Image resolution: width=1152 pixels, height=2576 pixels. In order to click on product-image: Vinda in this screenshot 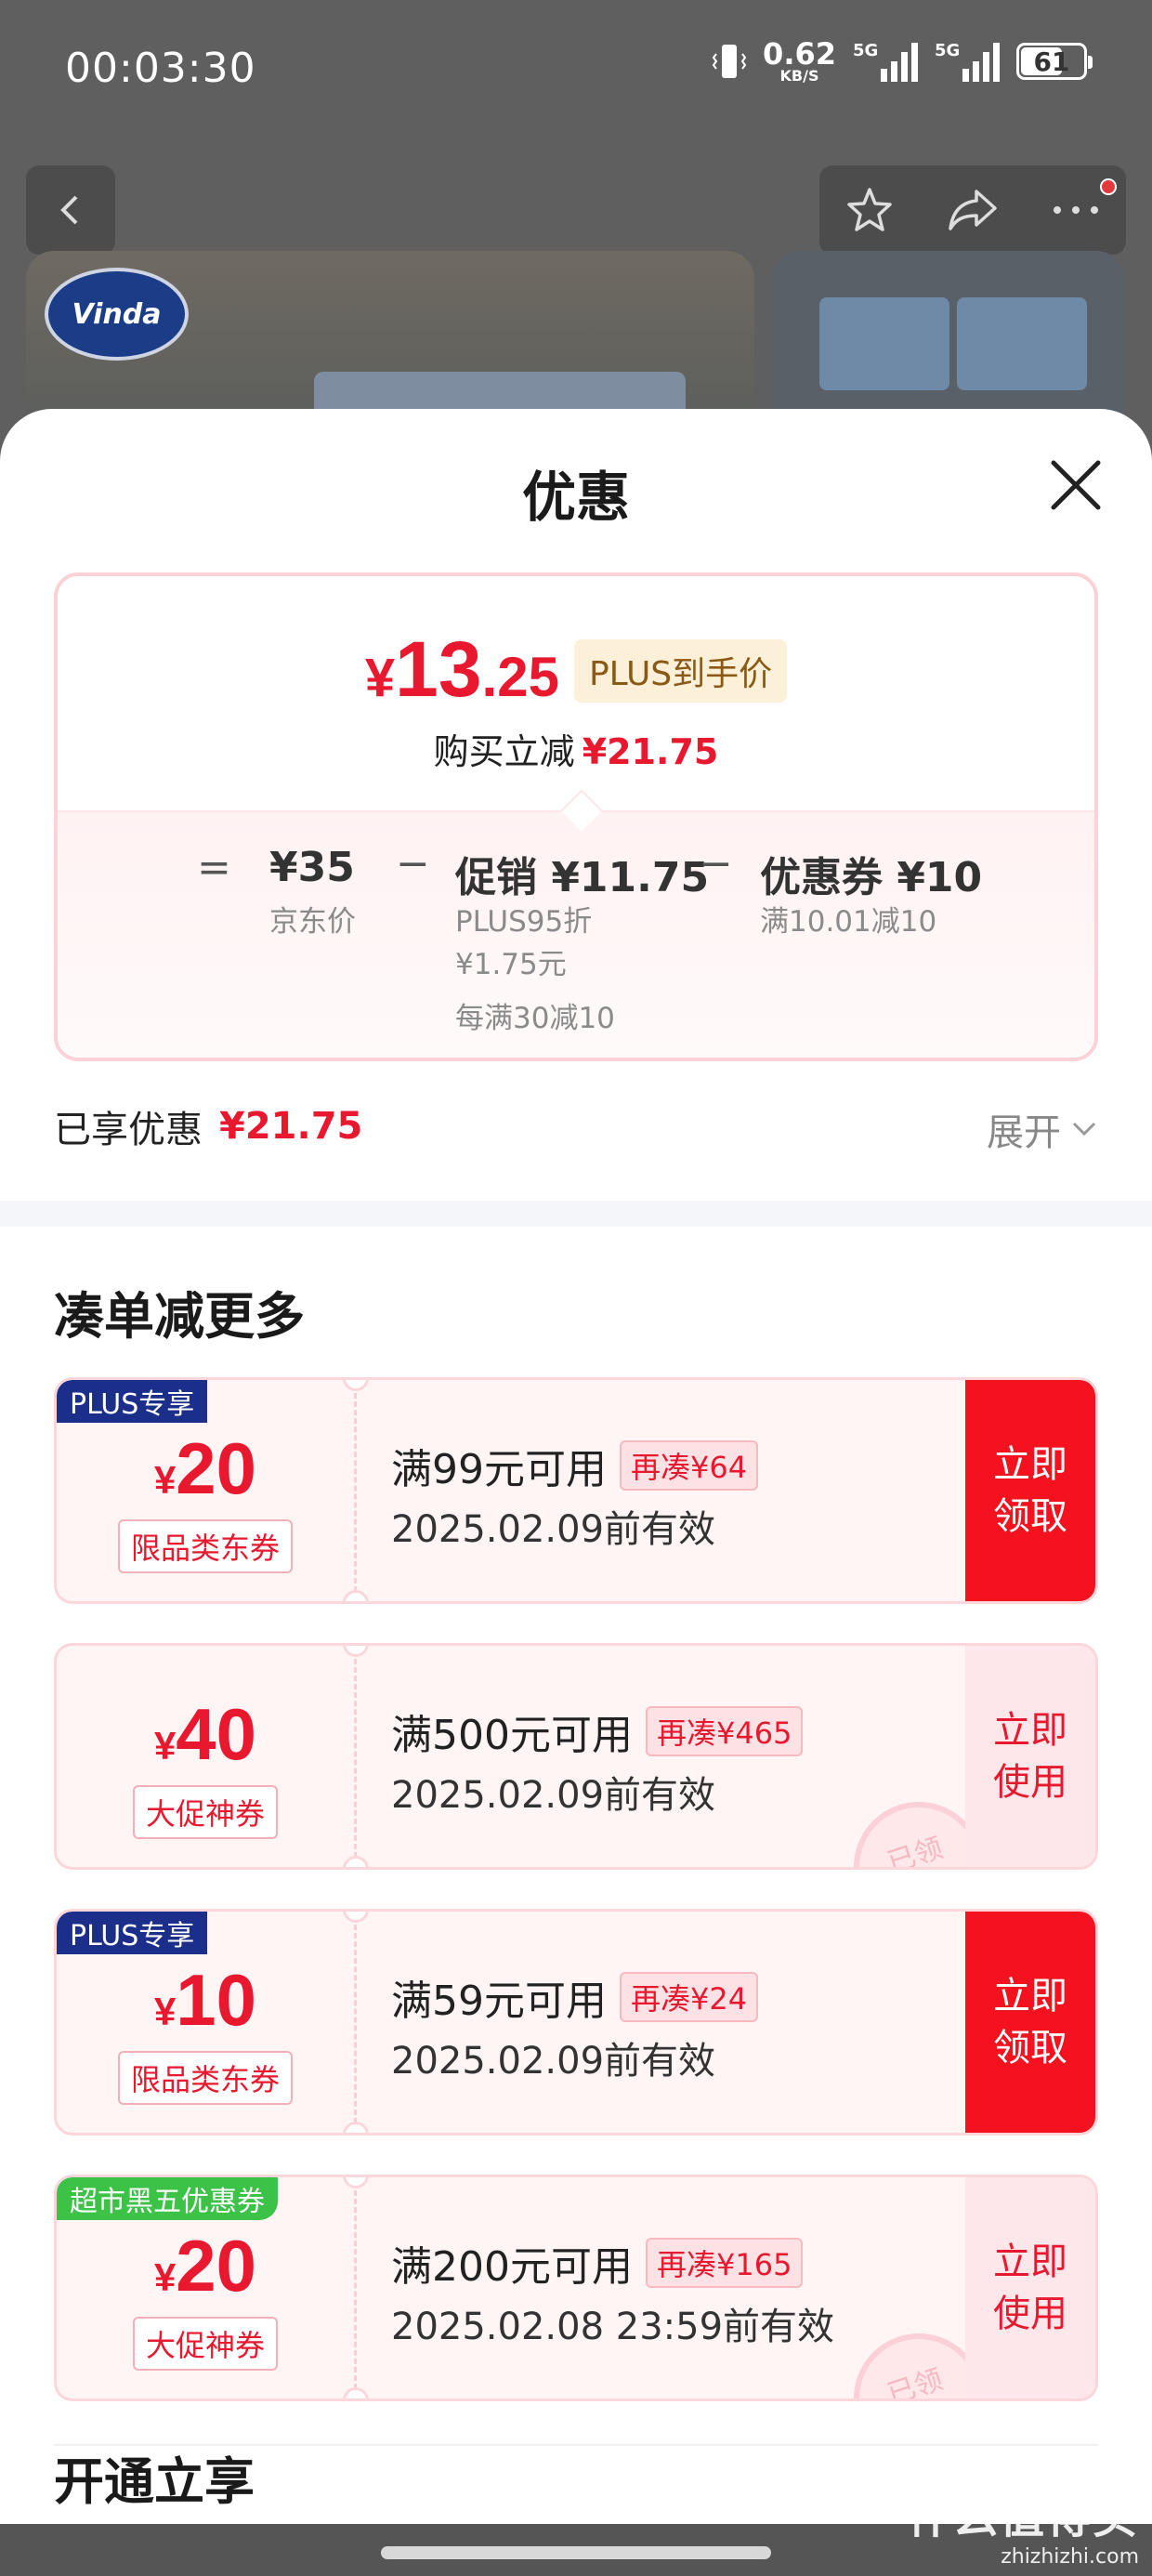, I will do `click(390, 339)`.